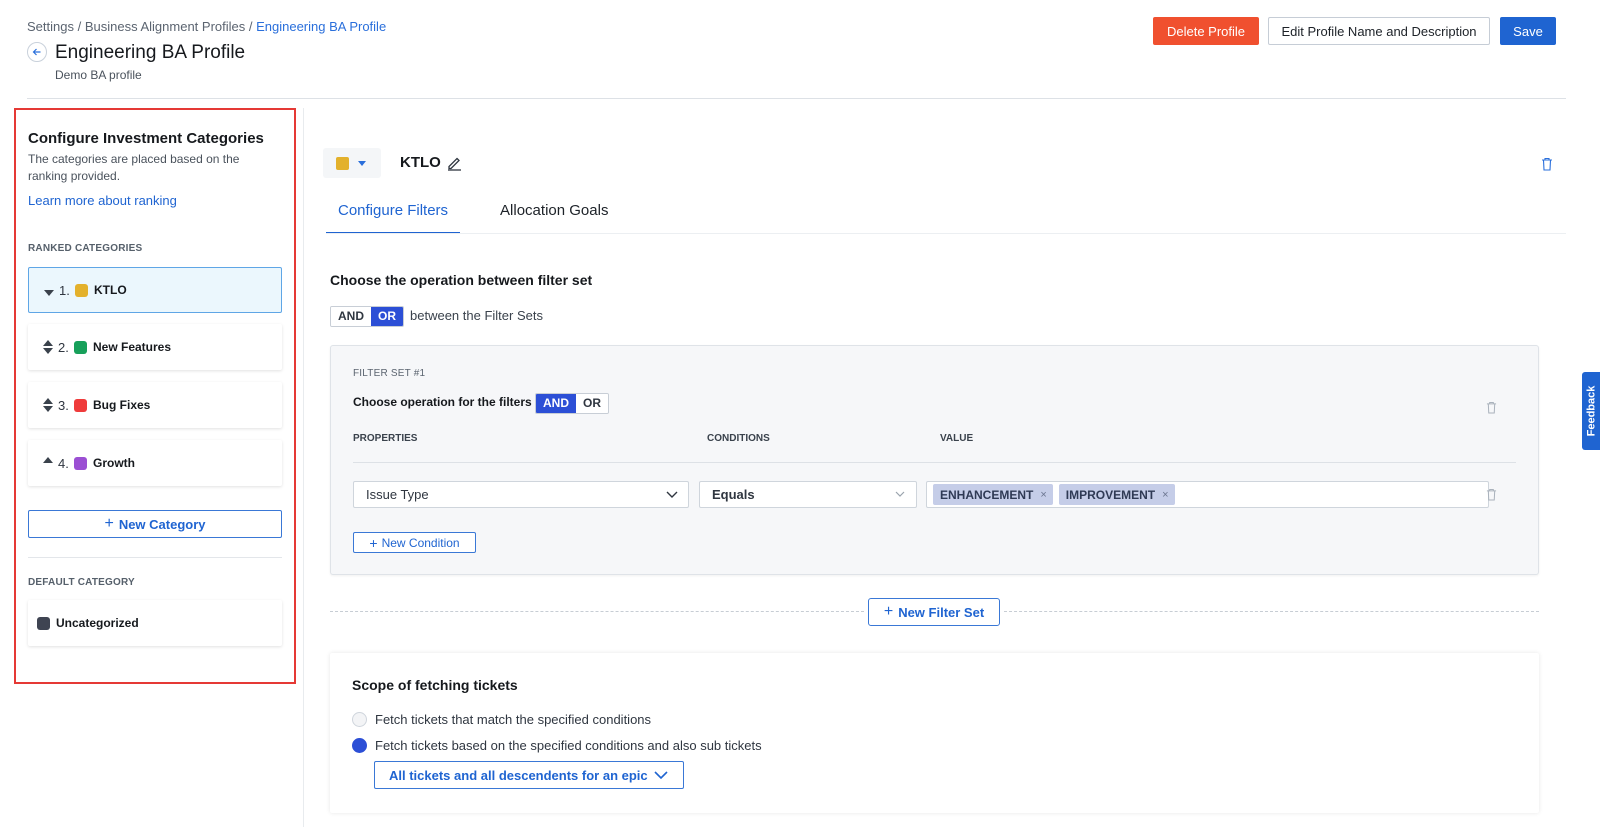 This screenshot has height=827, width=1600. What do you see at coordinates (155, 290) in the screenshot?
I see `category-item-ktlo: 1. KTLO` at bounding box center [155, 290].